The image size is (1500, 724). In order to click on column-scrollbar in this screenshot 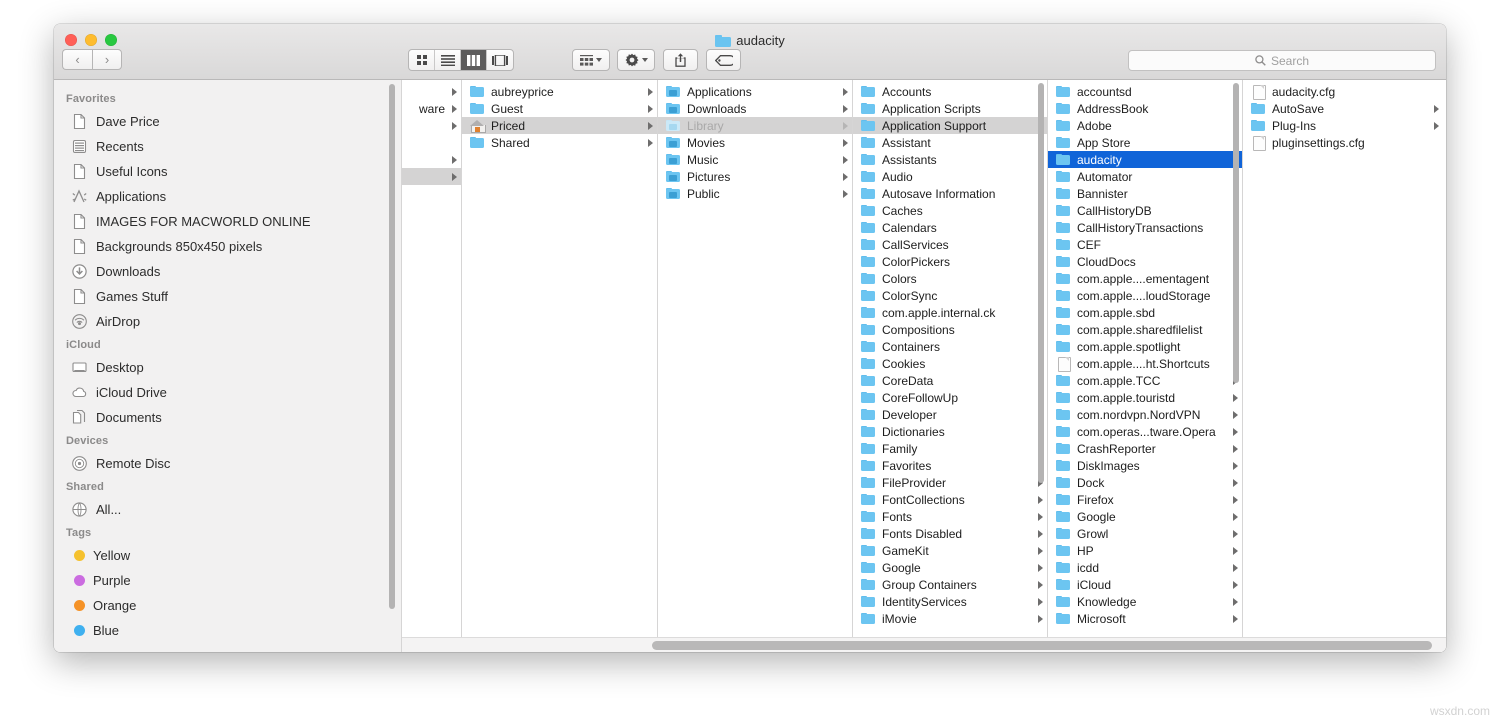, I will do `click(1041, 283)`.